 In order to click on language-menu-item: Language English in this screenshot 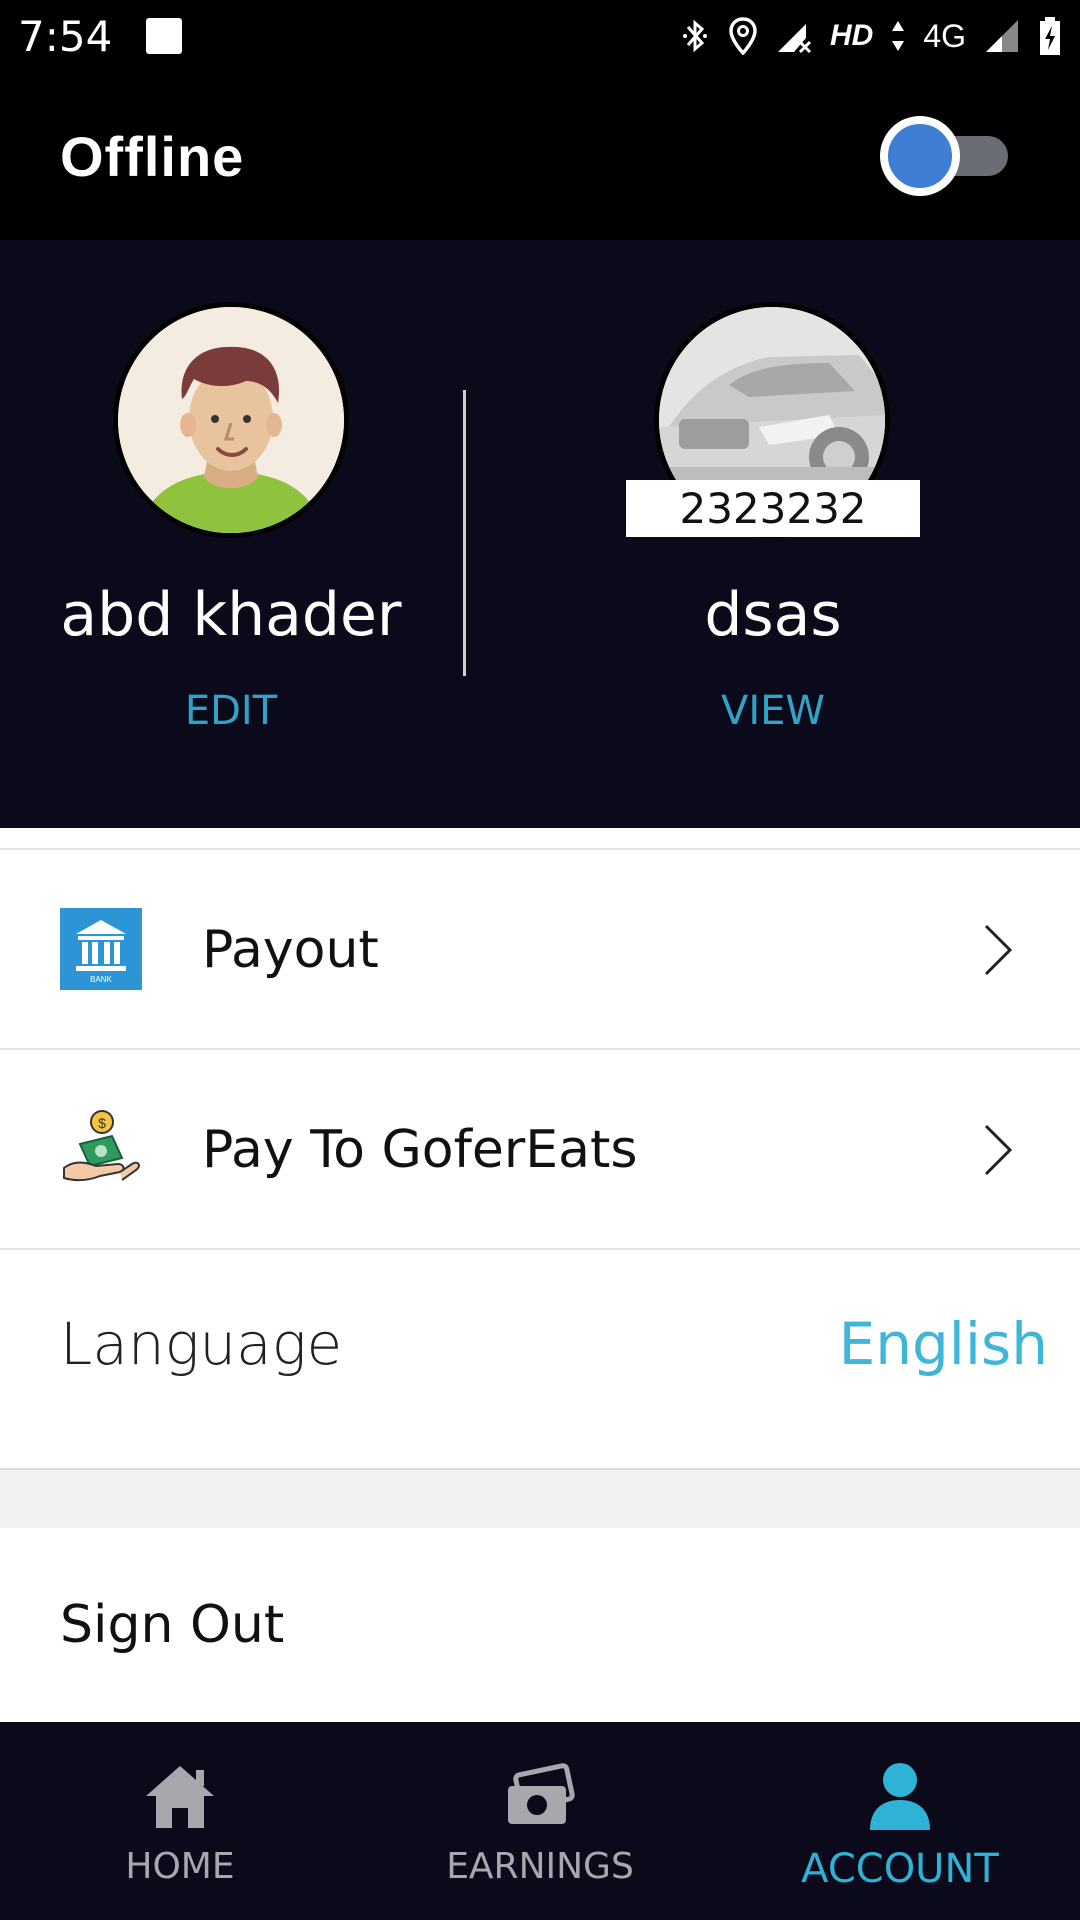, I will do `click(540, 1361)`.